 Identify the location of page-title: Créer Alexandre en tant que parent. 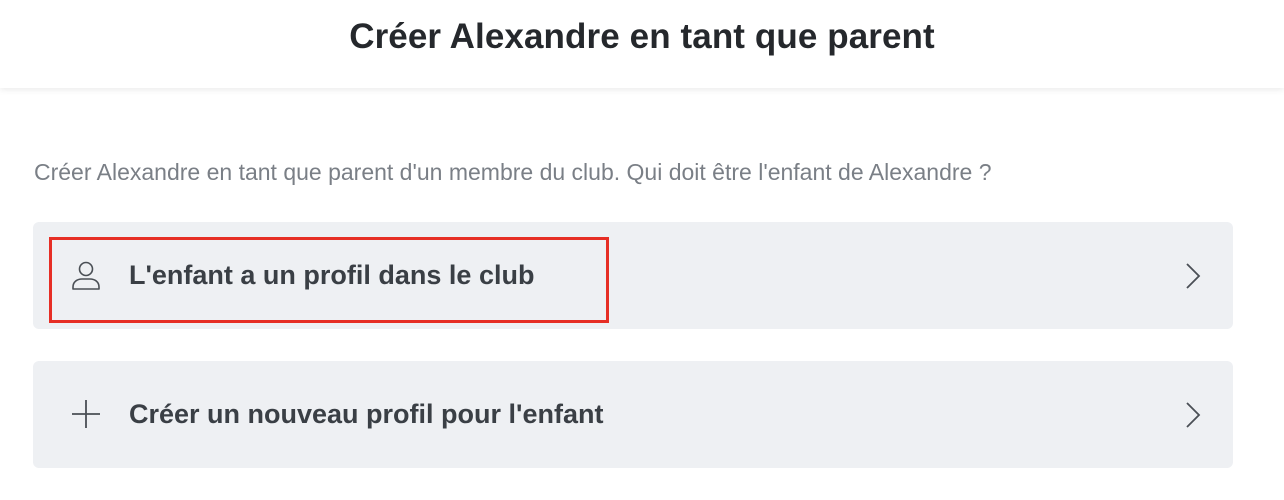
(642, 36).